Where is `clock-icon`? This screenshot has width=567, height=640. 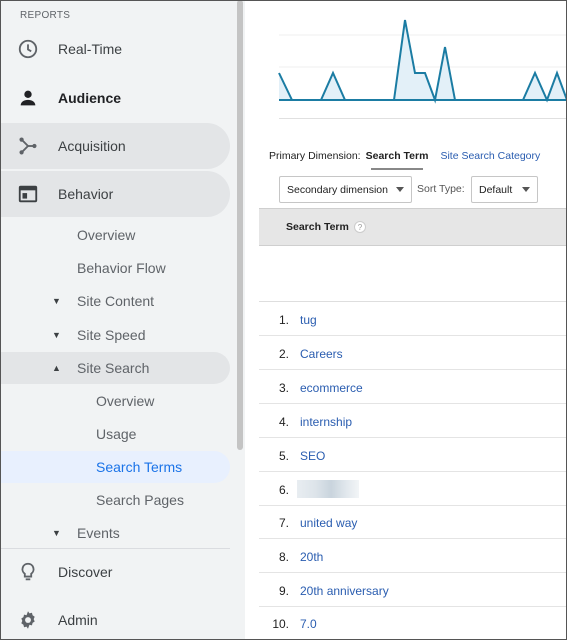
clock-icon is located at coordinates (28, 49).